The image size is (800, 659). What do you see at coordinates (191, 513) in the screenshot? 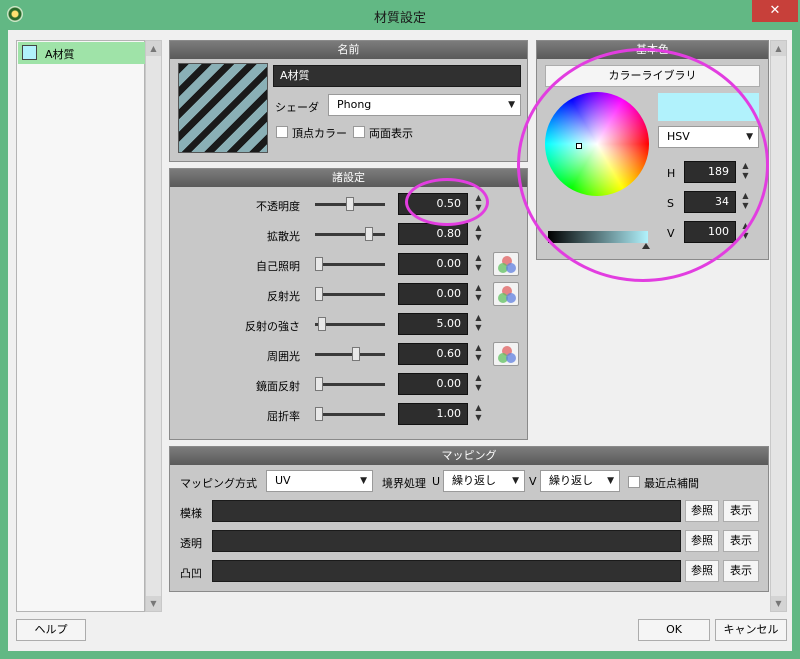
I see `mapping-row-label: 模様` at bounding box center [191, 513].